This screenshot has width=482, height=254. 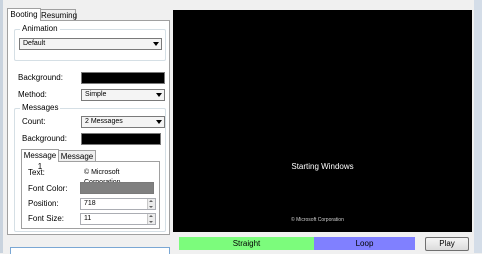 I want to click on method-select: Simple, so click(x=123, y=95).